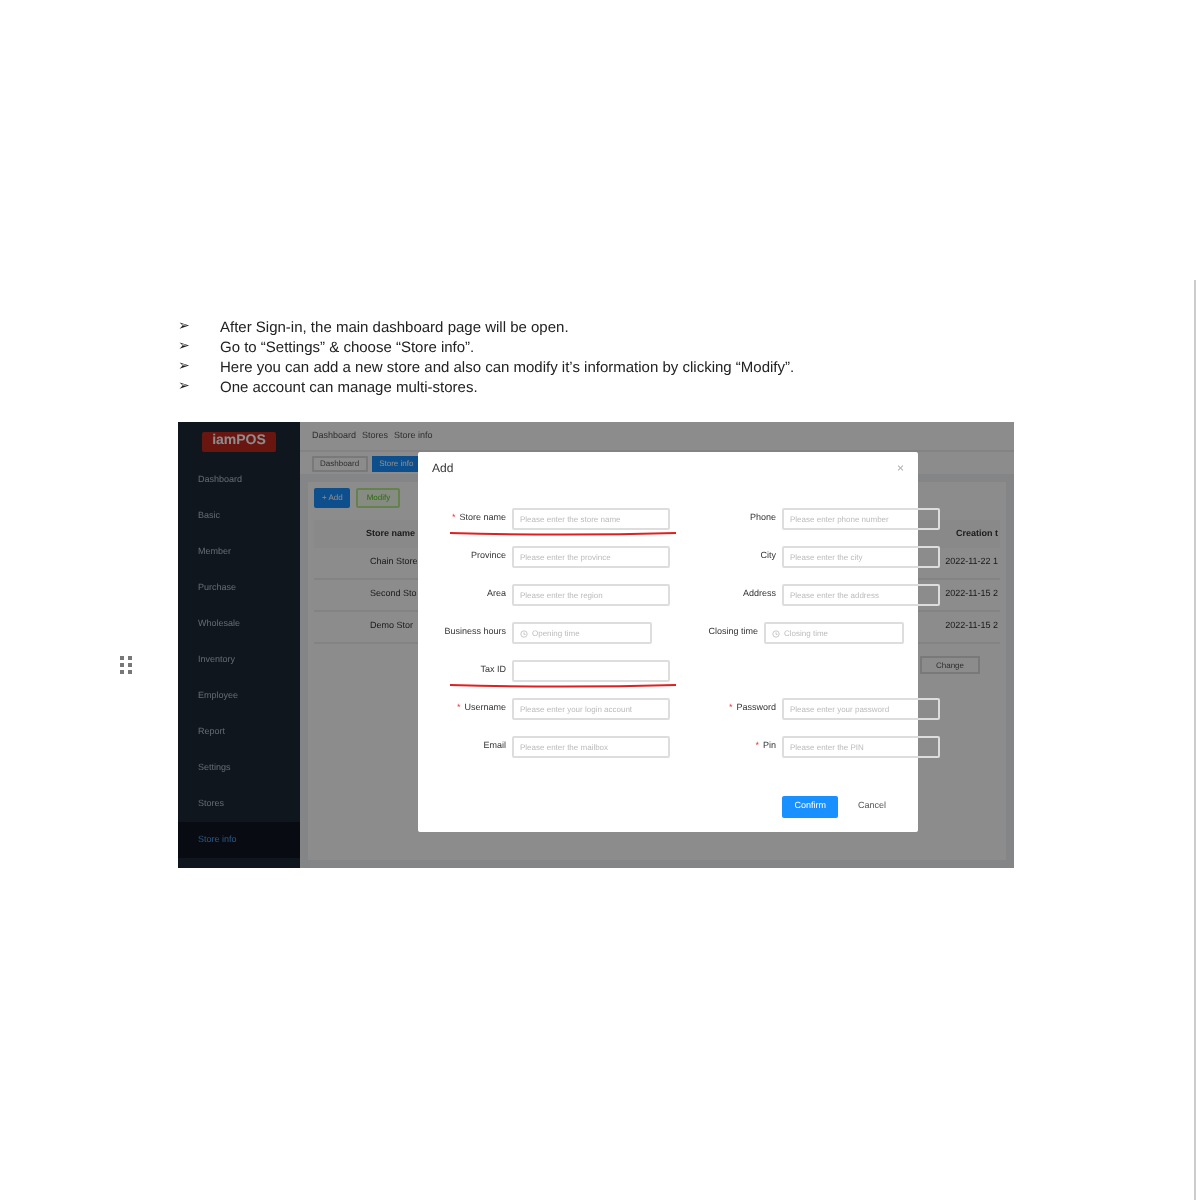  I want to click on drag-handle-icon, so click(126, 665).